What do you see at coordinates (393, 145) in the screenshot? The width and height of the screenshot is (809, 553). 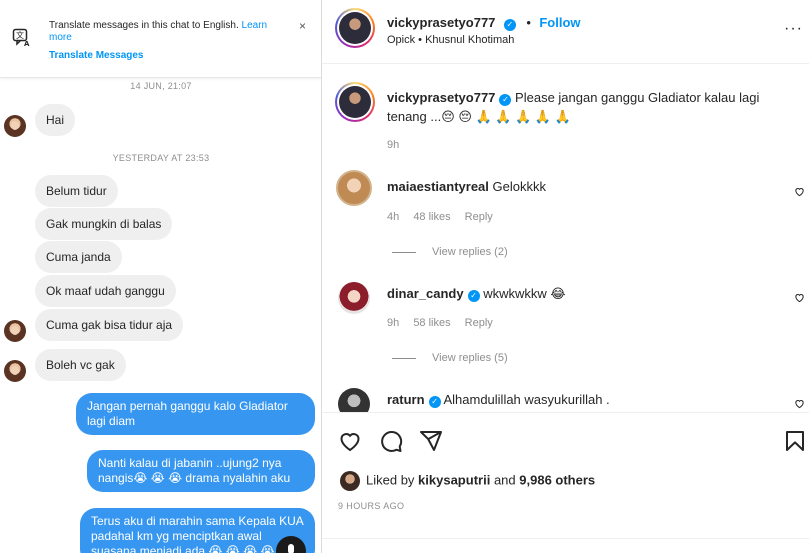 I see `caption-time: 9h` at bounding box center [393, 145].